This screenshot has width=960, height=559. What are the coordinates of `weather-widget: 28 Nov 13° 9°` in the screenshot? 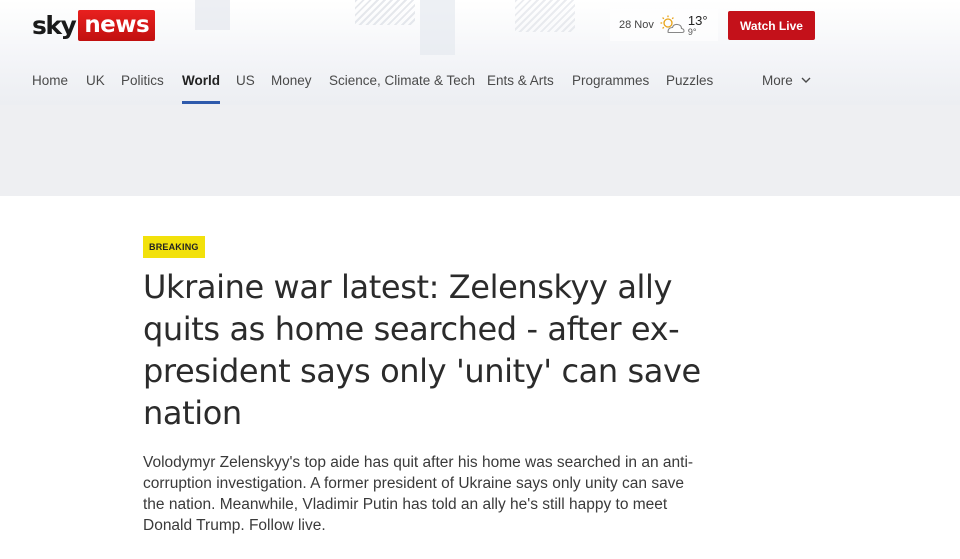 It's located at (664, 25).